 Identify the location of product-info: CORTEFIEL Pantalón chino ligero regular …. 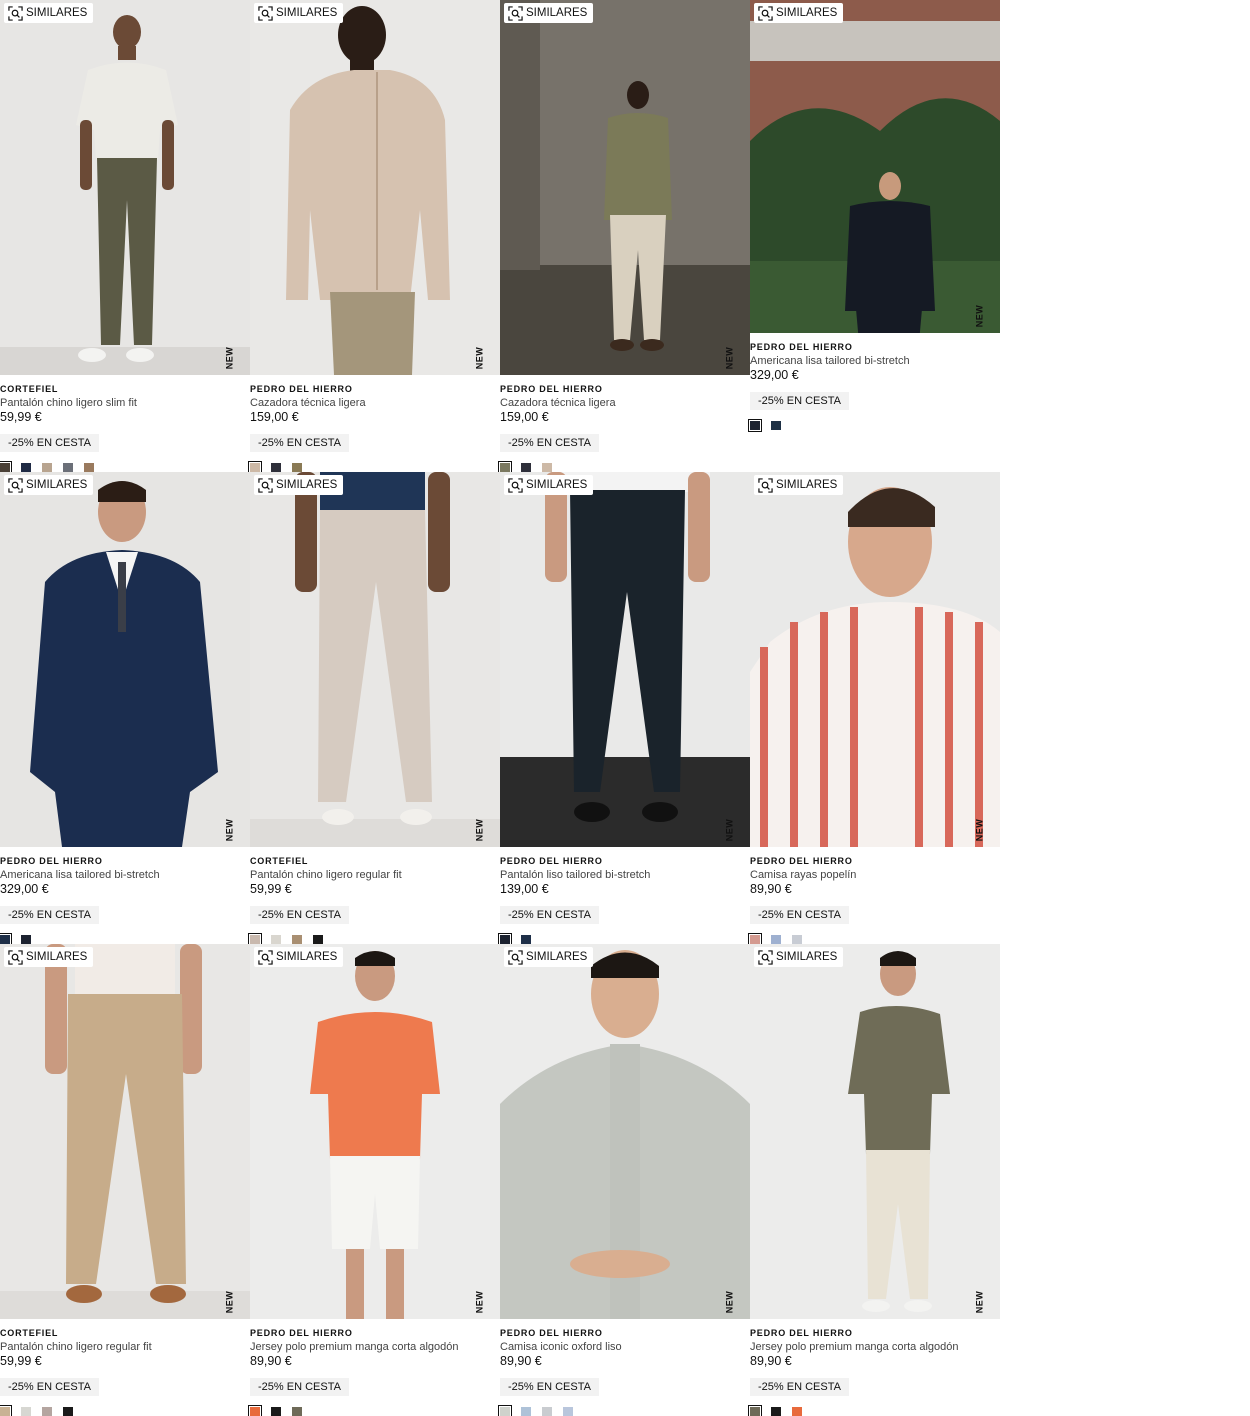
(125, 1361).